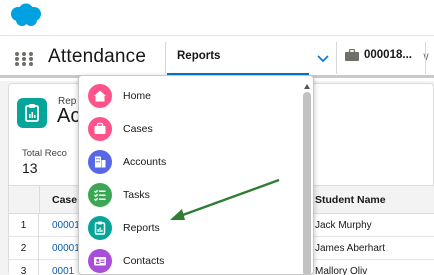  Describe the element at coordinates (100, 261) in the screenshot. I see `contact-icon` at that location.